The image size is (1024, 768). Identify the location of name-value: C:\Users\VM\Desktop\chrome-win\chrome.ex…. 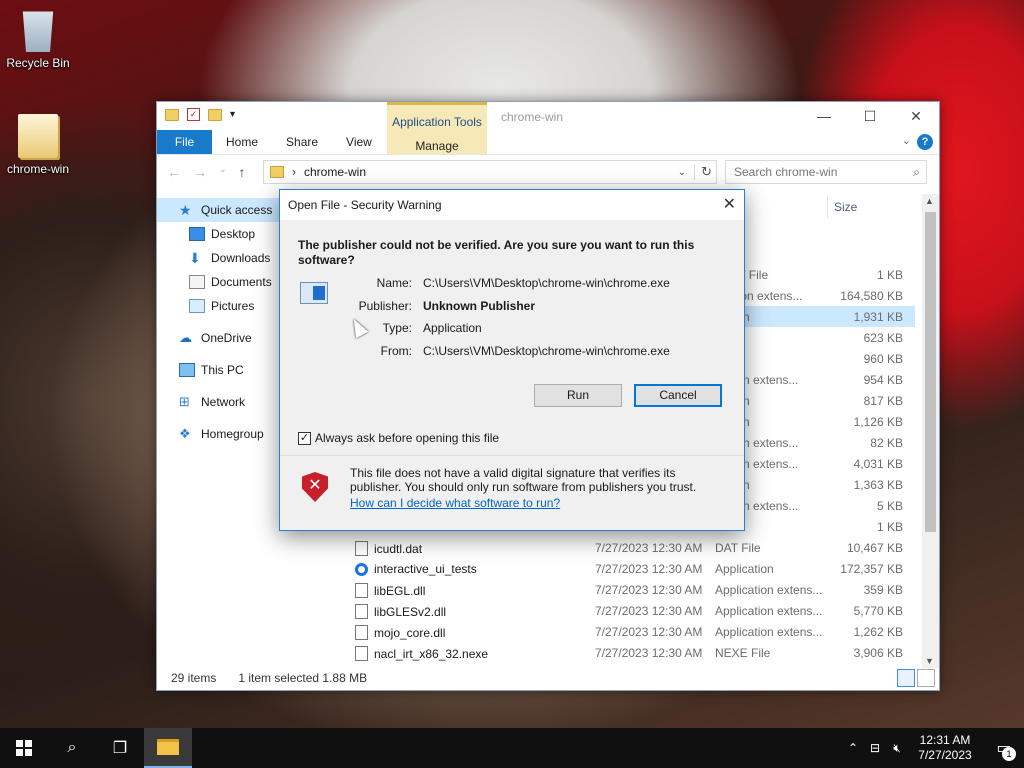
(546, 283).